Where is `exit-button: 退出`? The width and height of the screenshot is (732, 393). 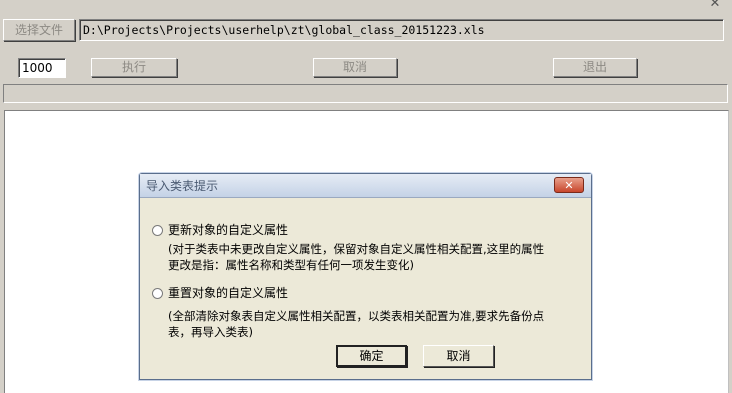
exit-button: 退出 is located at coordinates (595, 67).